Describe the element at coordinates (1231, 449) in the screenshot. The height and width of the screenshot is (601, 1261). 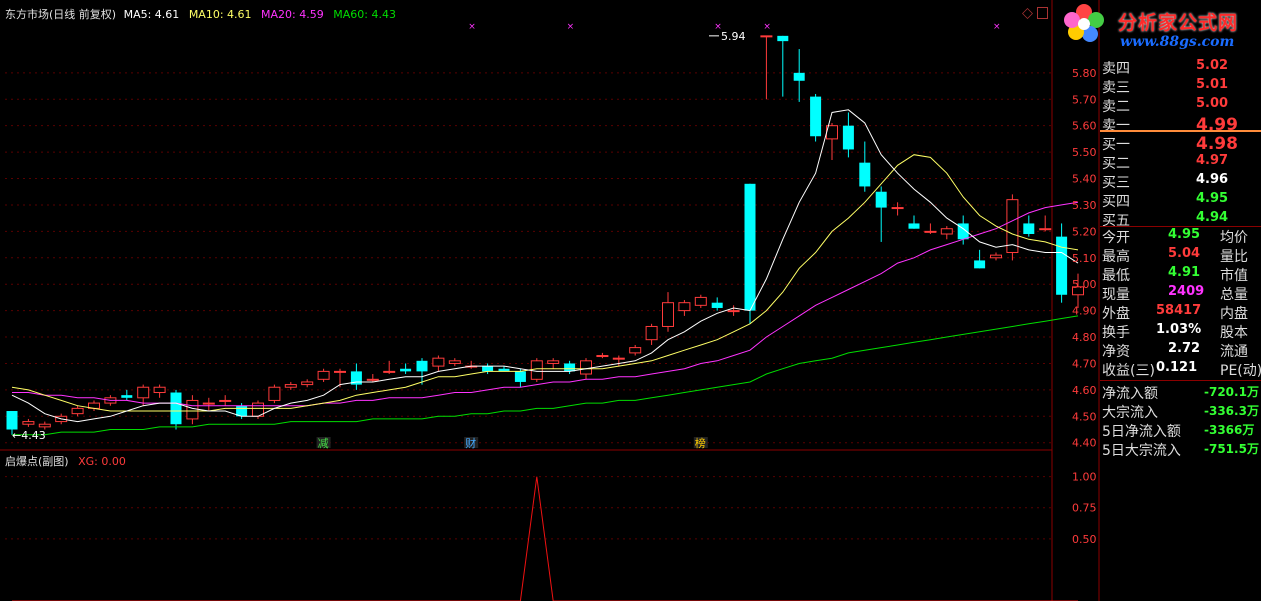
I see `flow-value: -751.5万` at that location.